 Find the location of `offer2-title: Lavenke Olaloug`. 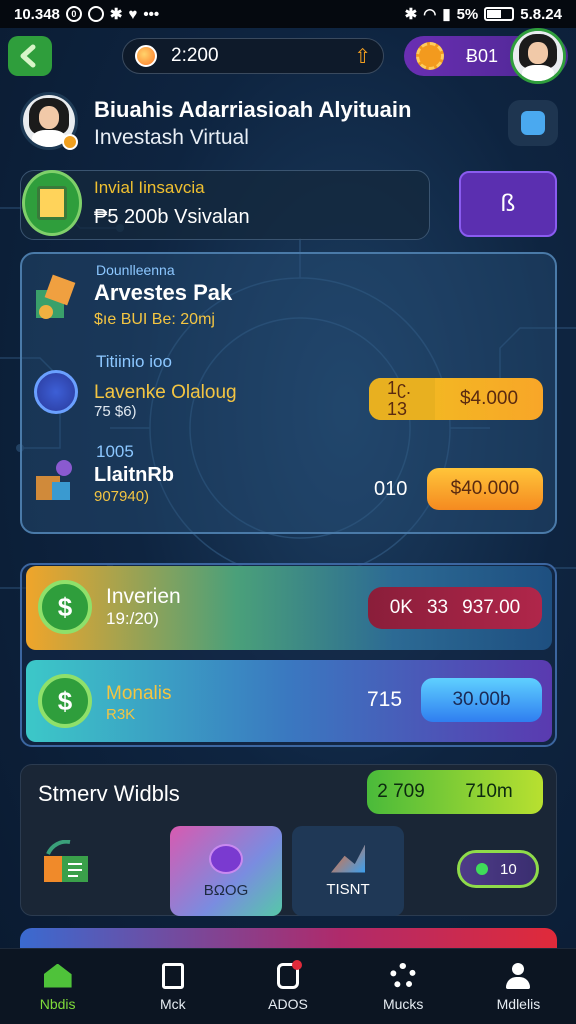

offer2-title: Lavenke Olaloug is located at coordinates (165, 392).